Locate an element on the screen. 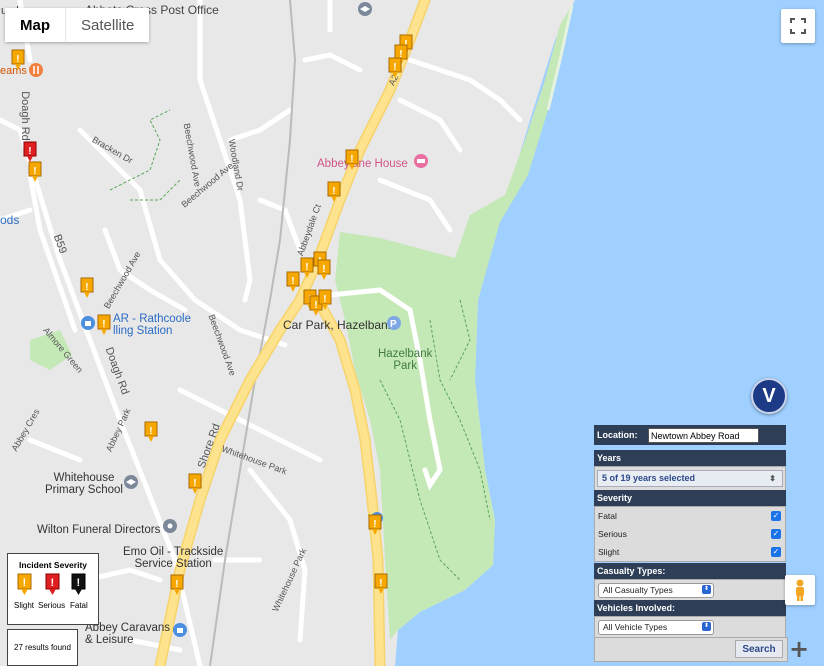 This screenshot has width=824, height=666. vehicles-section: Vehicles Involved: All Vehicle Types ⬍ is located at coordinates (690, 619).